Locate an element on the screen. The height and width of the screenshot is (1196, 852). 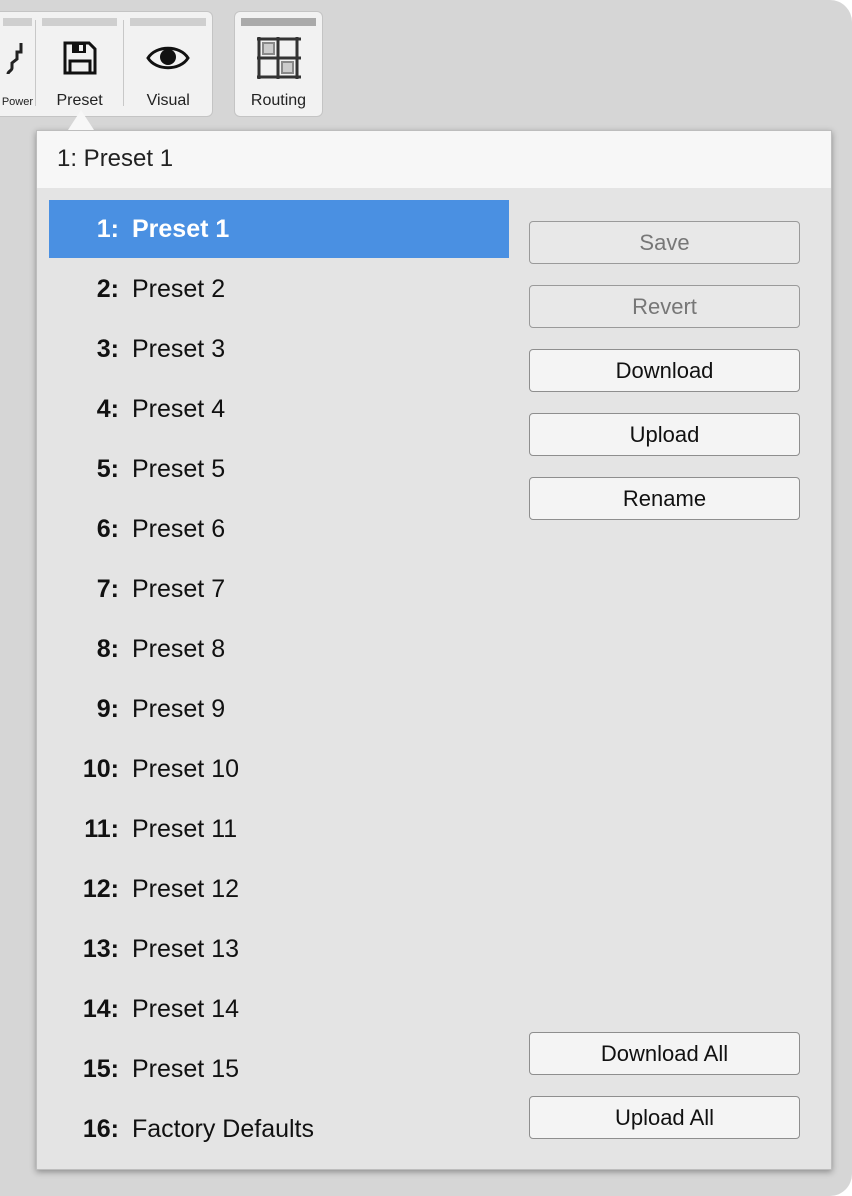
preset-row: 12: Preset 12 is located at coordinates (279, 889).